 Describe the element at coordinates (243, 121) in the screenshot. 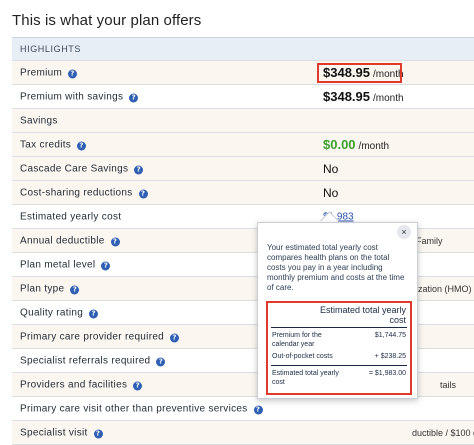

I see `savings-row: Savings` at that location.